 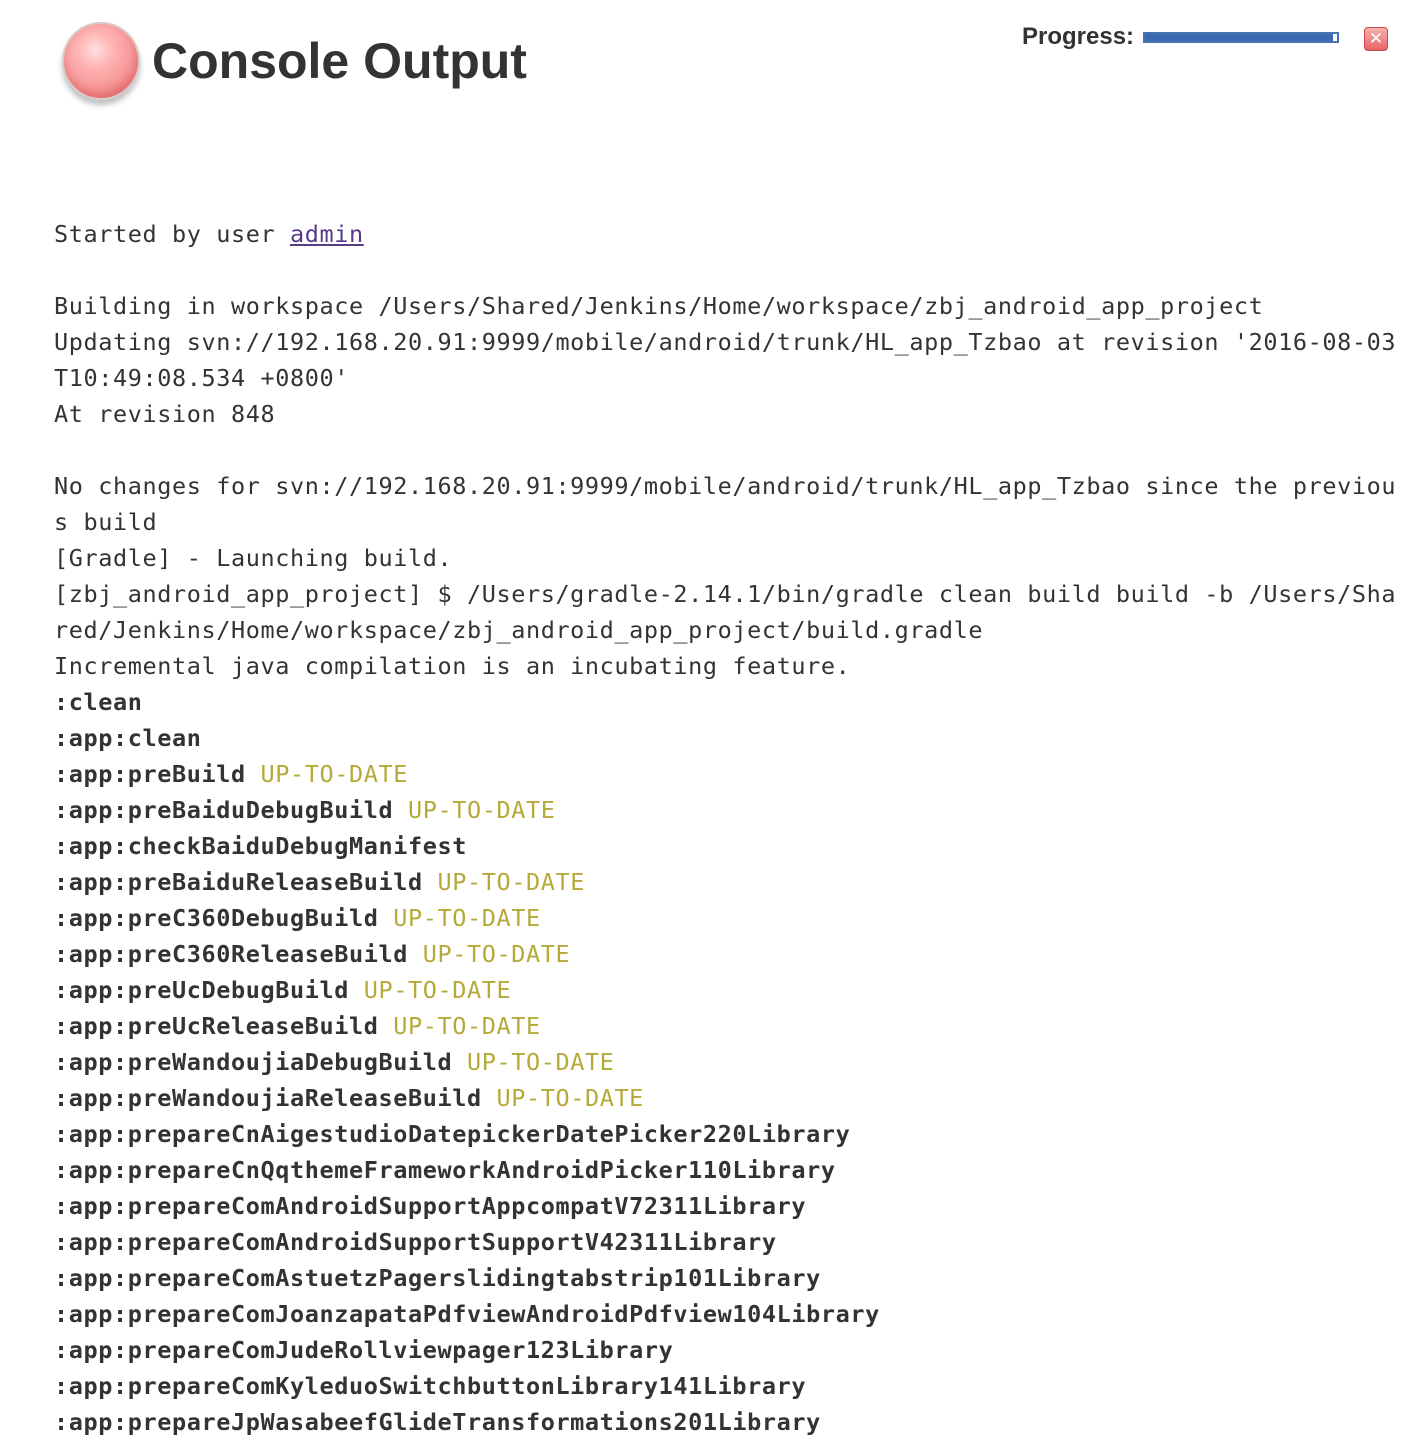 What do you see at coordinates (729, 990) in the screenshot?
I see `task-line: :app:preUcDebugBuild UP-TO-DATE` at bounding box center [729, 990].